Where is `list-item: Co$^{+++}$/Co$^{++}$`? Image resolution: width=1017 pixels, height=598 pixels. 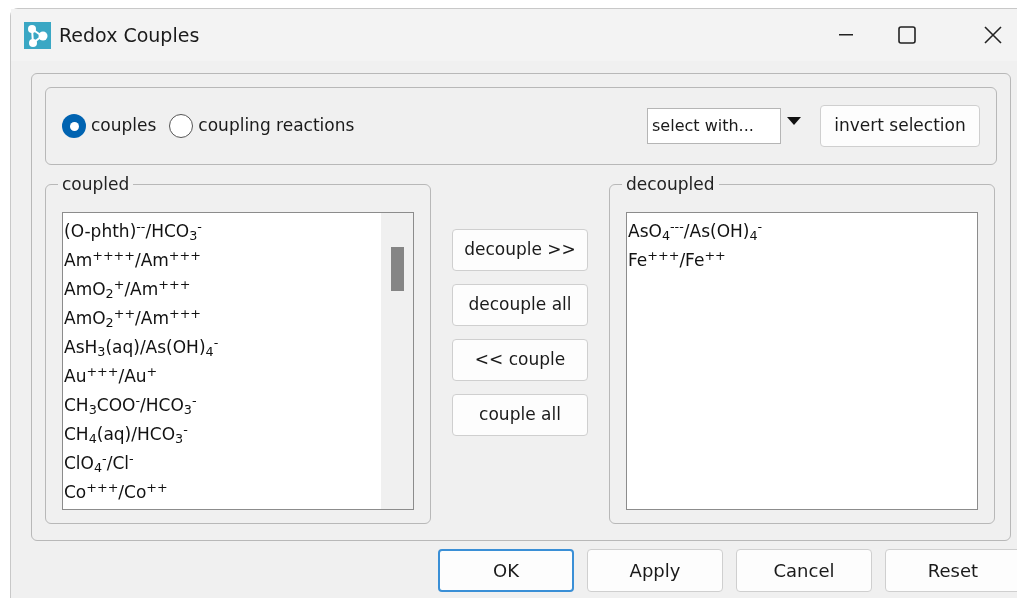 list-item: Co$^{+++}$/Co$^{++}$ is located at coordinates (222, 492).